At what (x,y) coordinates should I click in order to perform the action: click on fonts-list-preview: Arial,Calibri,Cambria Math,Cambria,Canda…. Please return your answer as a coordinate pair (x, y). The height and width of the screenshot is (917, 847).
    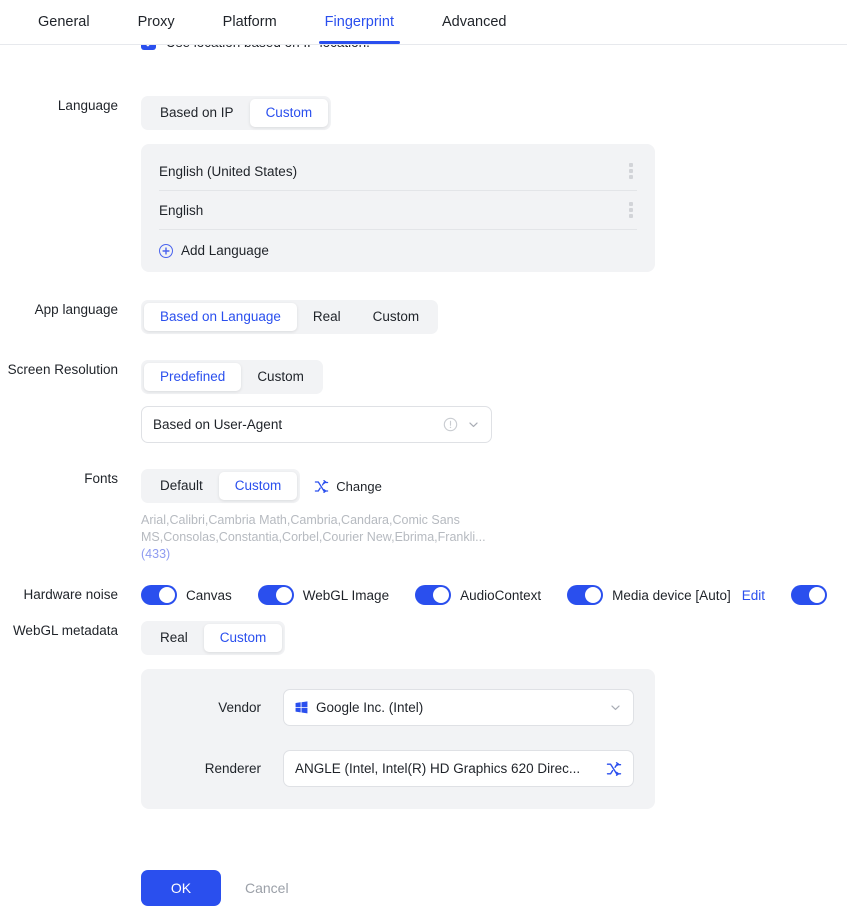
    Looking at the image, I should click on (317, 537).